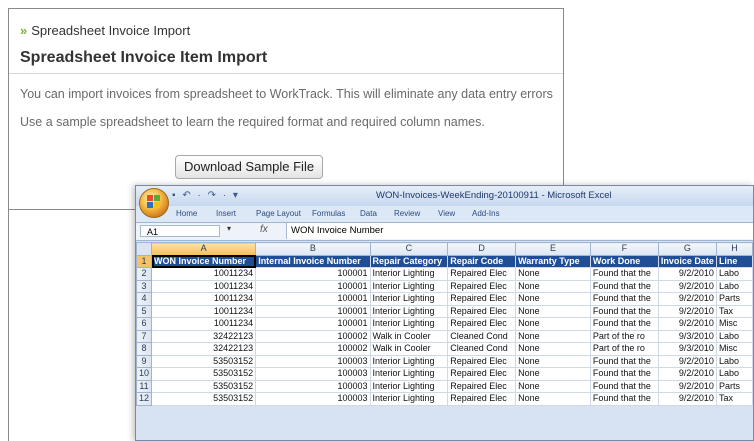  I want to click on row-number: 5, so click(144, 311).